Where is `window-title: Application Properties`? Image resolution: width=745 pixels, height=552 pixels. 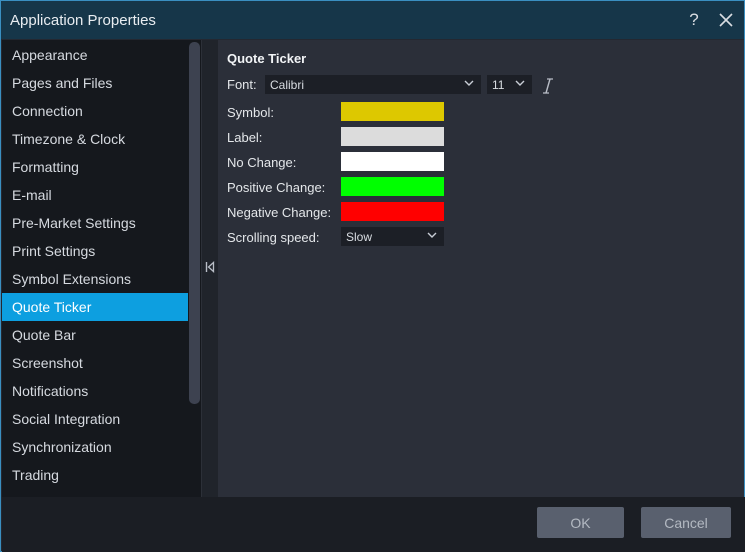 window-title: Application Properties is located at coordinates (83, 20).